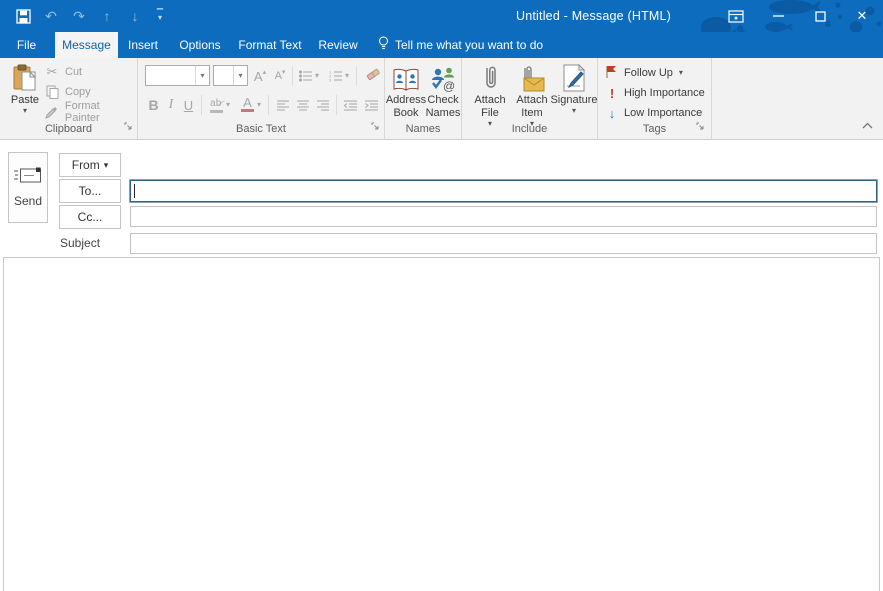 The image size is (883, 591). Describe the element at coordinates (134, 191) in the screenshot. I see `text-cursor` at that location.